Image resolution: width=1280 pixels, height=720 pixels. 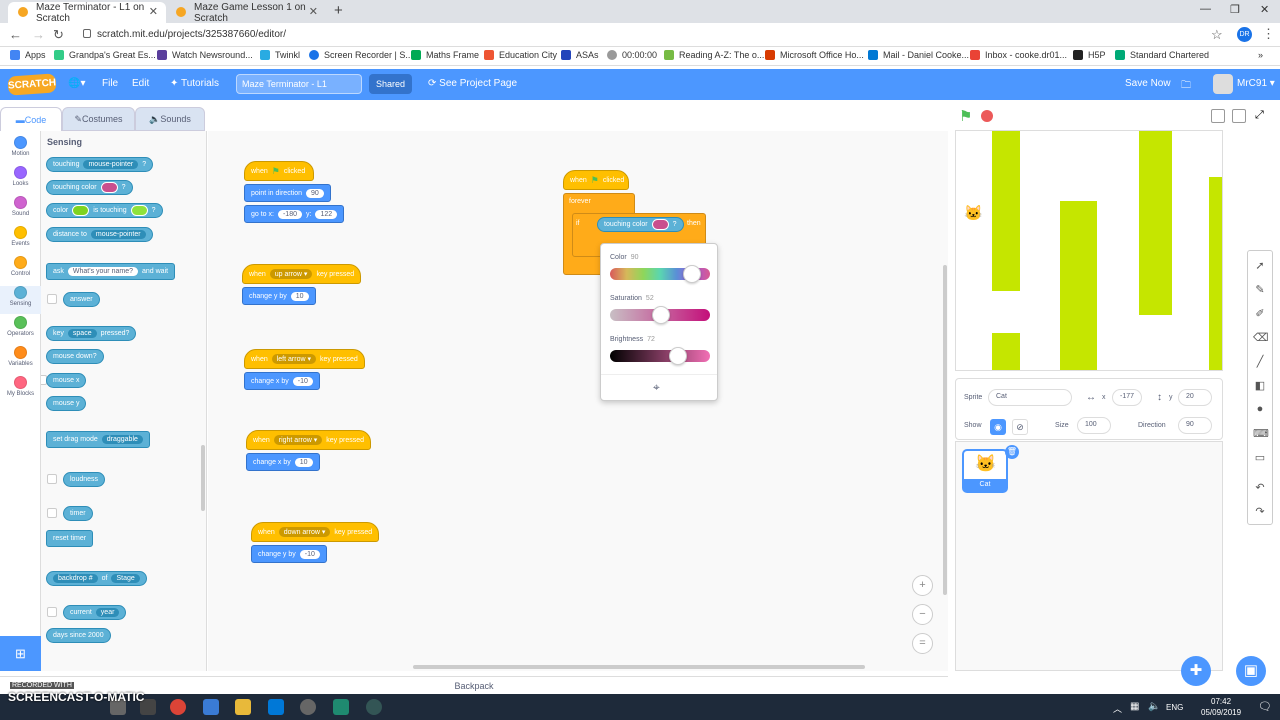 What do you see at coordinates (170, 119) in the screenshot?
I see `tab-sounds: 🔈 Sounds` at bounding box center [170, 119].